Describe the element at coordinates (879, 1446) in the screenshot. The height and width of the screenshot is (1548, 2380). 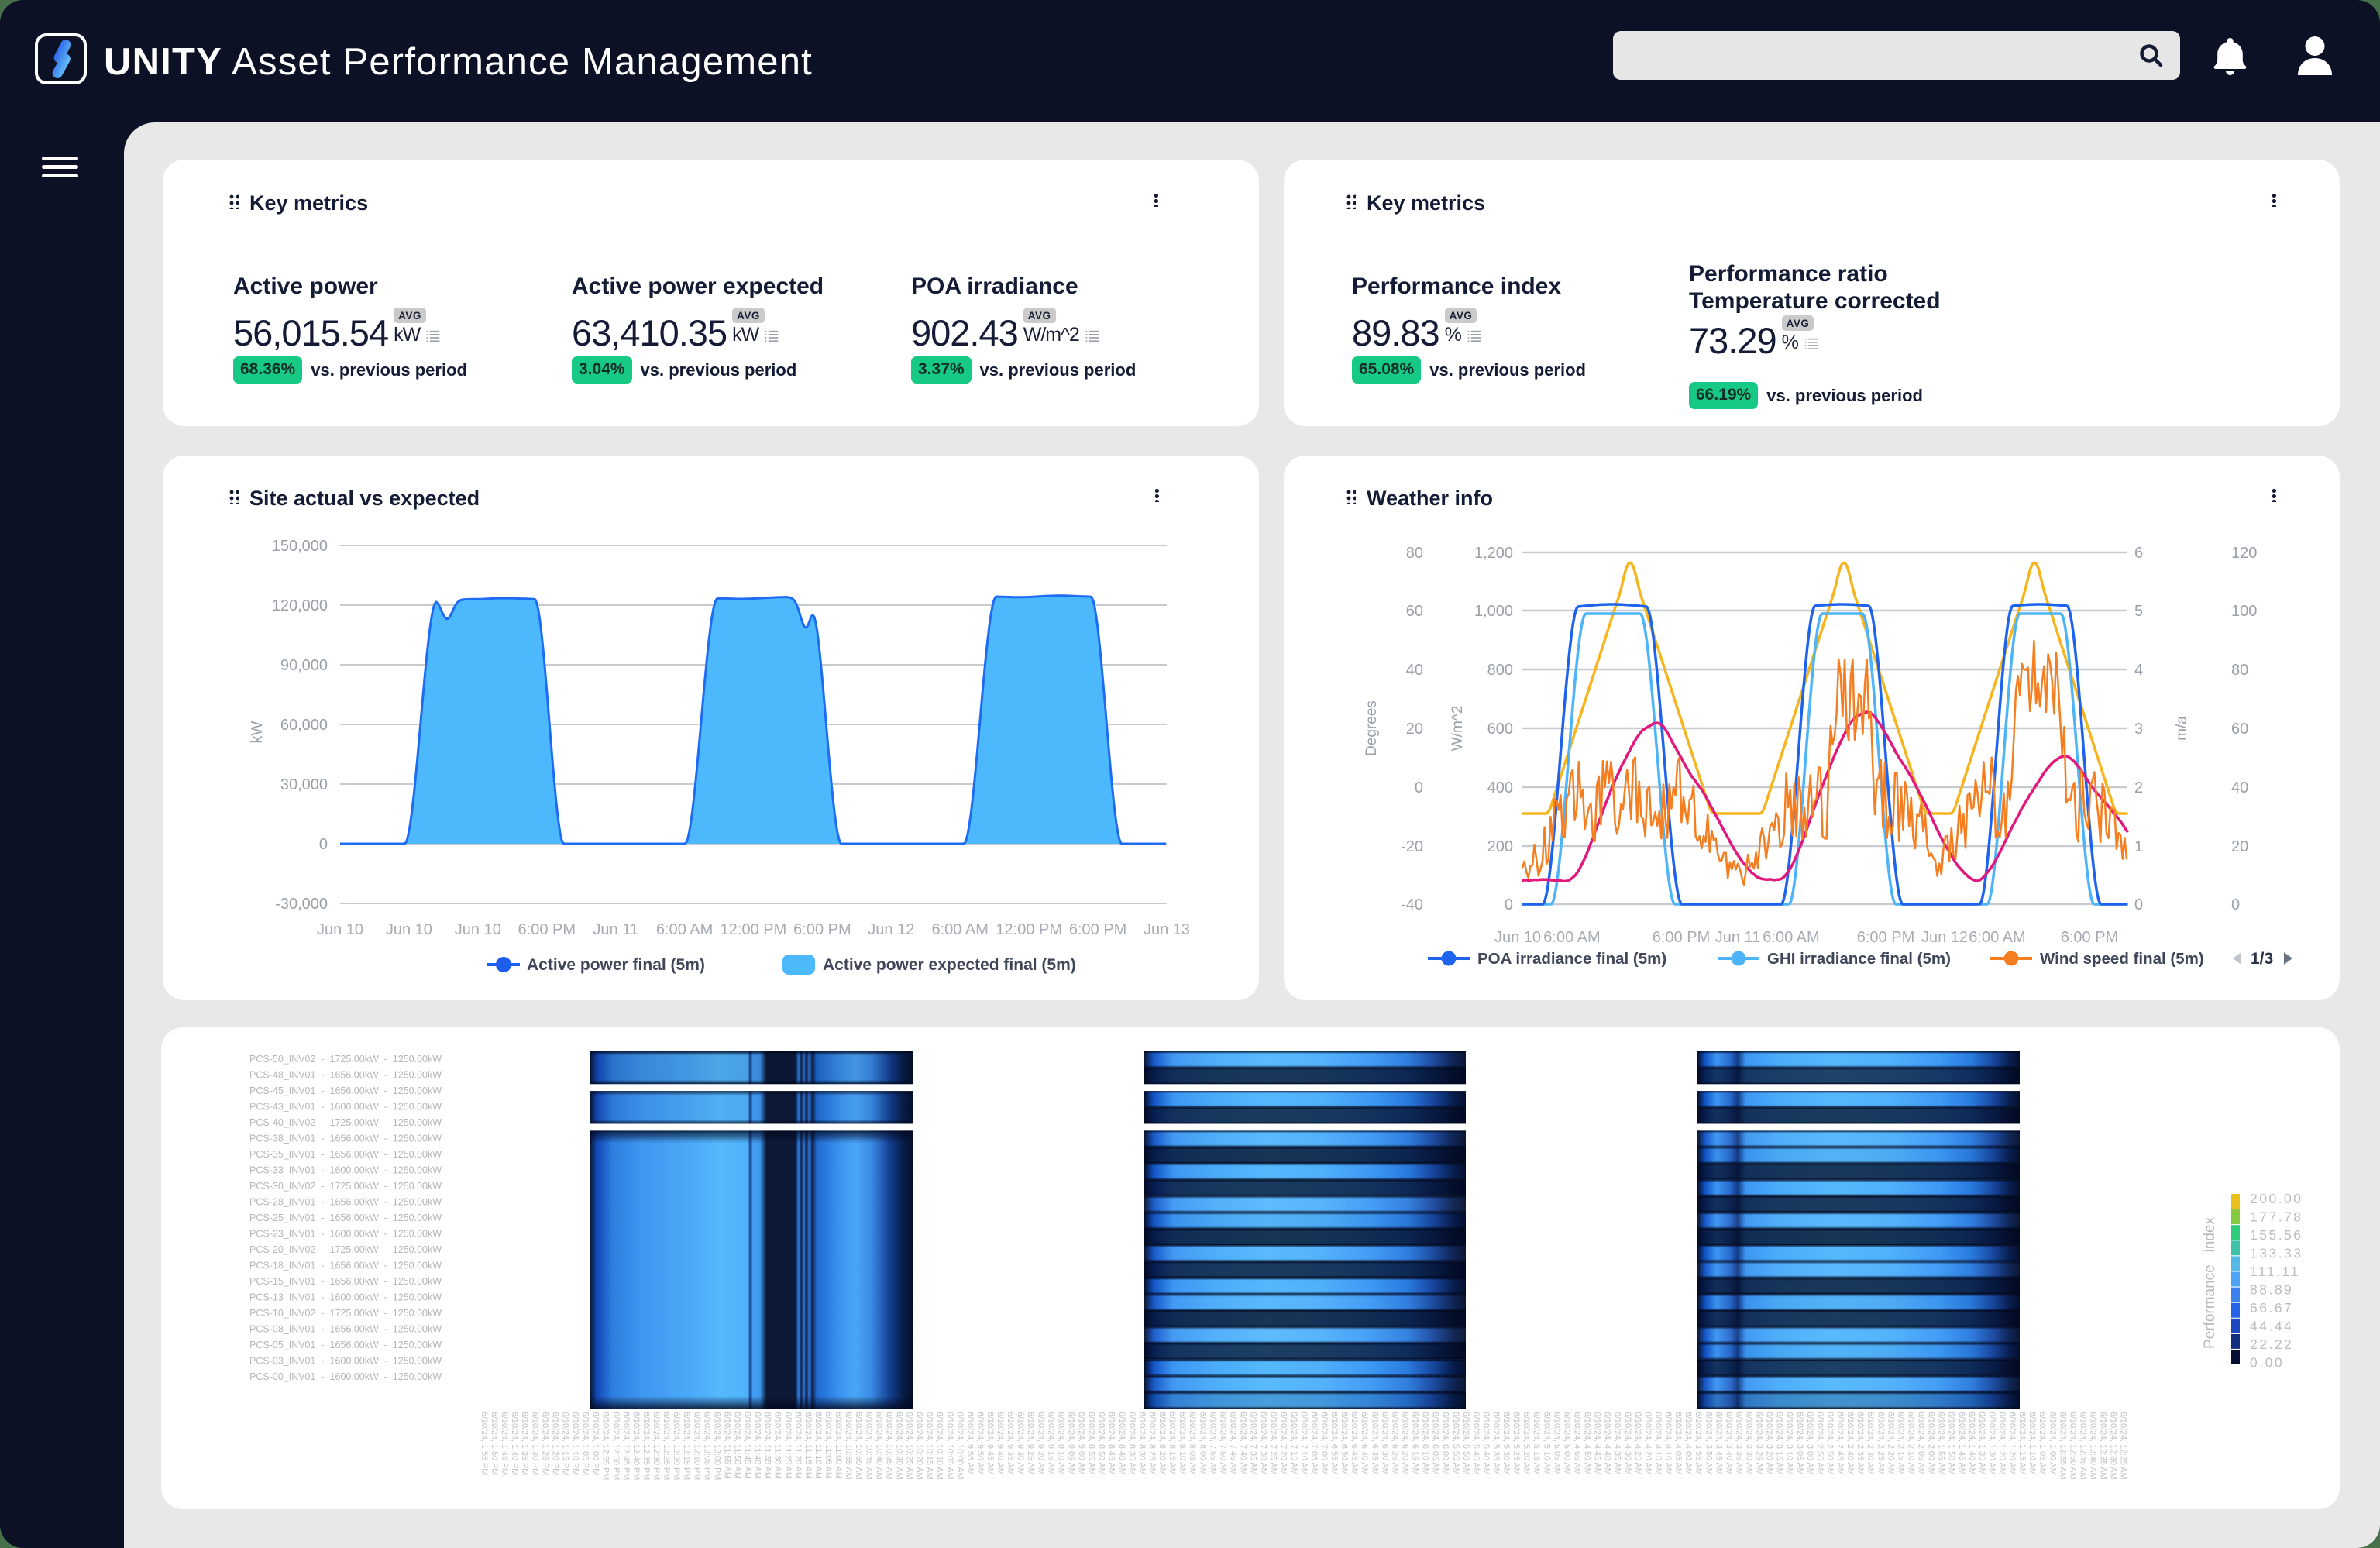
I see `svg-text: 6/10/24, 10:40 AM` at that location.